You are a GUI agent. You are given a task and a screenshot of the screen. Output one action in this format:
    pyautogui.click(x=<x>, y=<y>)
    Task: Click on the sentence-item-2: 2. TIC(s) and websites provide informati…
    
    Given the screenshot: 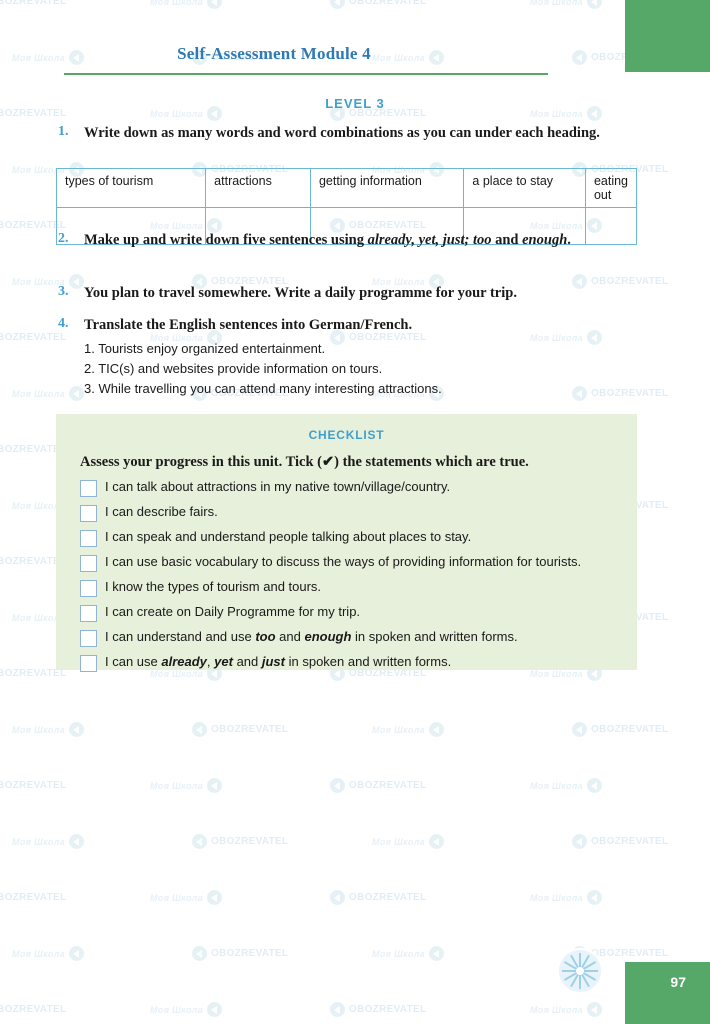 What is the action you would take?
    pyautogui.click(x=233, y=368)
    